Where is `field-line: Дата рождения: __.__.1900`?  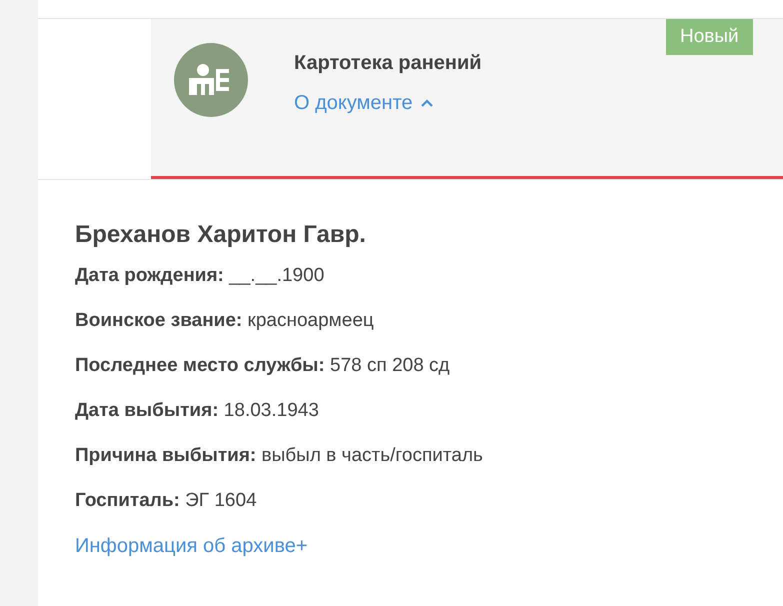
field-line: Дата рождения: __.__.1900 is located at coordinates (200, 276).